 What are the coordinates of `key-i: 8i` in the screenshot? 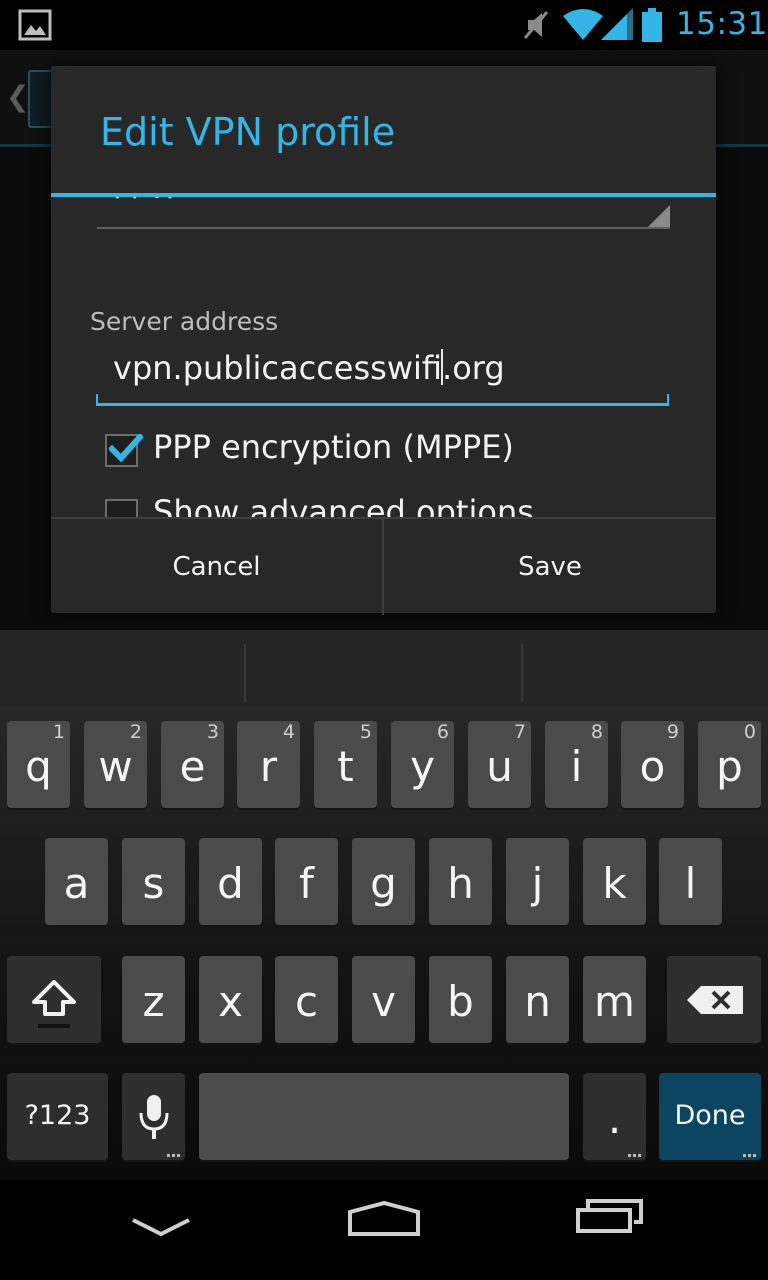 It's located at (576, 764).